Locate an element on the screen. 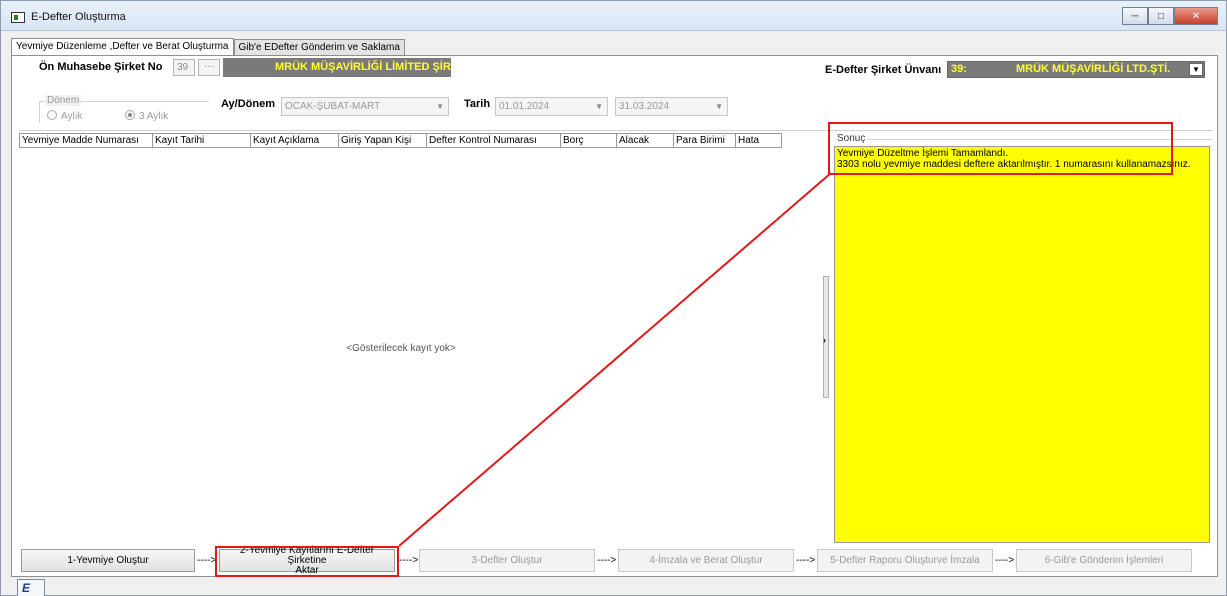  minimize-icon: ─ is located at coordinates (1135, 16).